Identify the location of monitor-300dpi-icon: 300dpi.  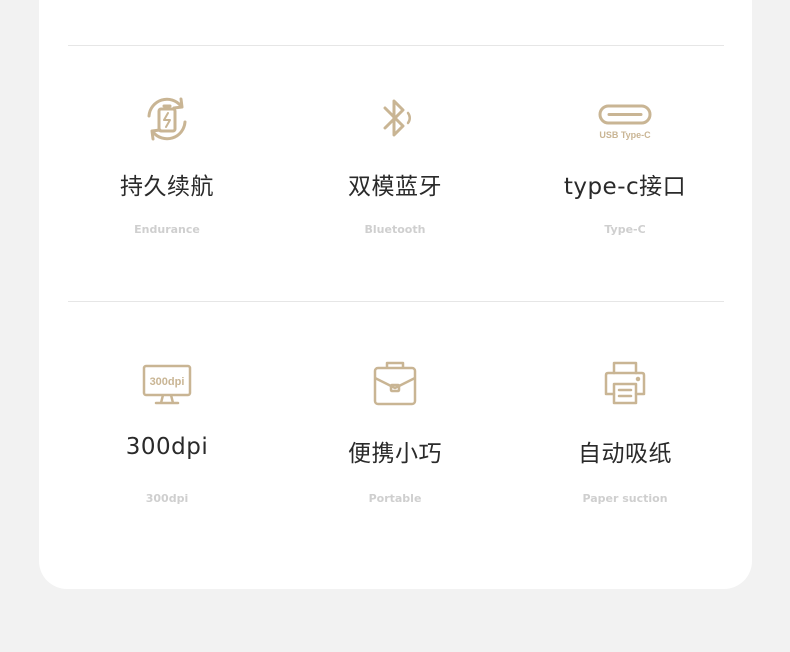
(167, 383).